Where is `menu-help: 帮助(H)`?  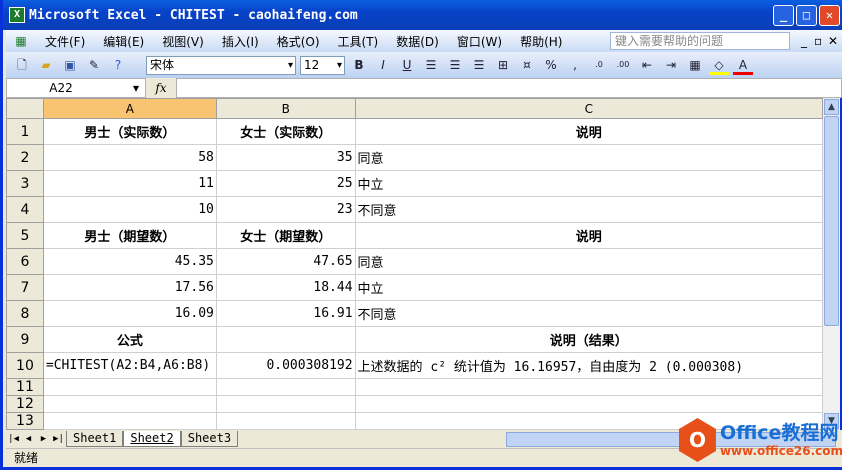 menu-help: 帮助(H) is located at coordinates (541, 41).